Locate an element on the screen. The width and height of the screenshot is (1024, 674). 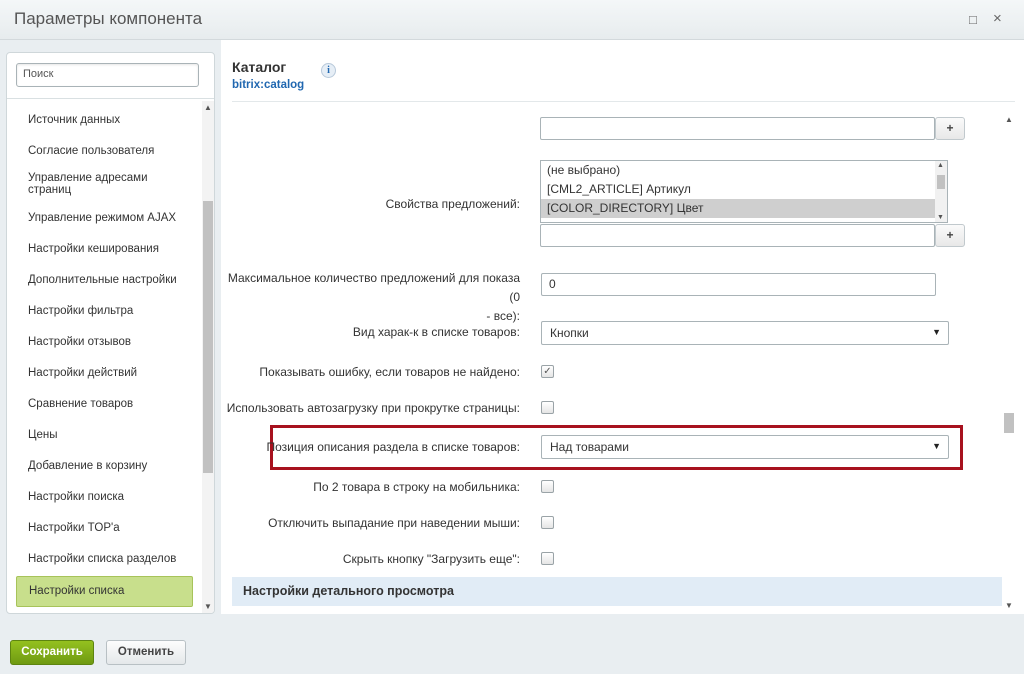
list-option: [CML2_ARTICLE] Артикул is located at coordinates (744, 189).